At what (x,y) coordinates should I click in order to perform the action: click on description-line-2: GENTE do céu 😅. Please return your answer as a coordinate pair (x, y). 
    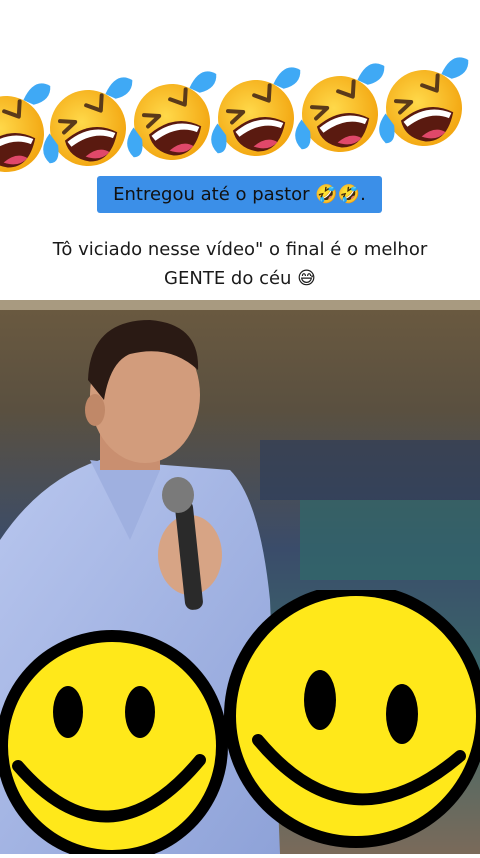
    Looking at the image, I should click on (240, 278).